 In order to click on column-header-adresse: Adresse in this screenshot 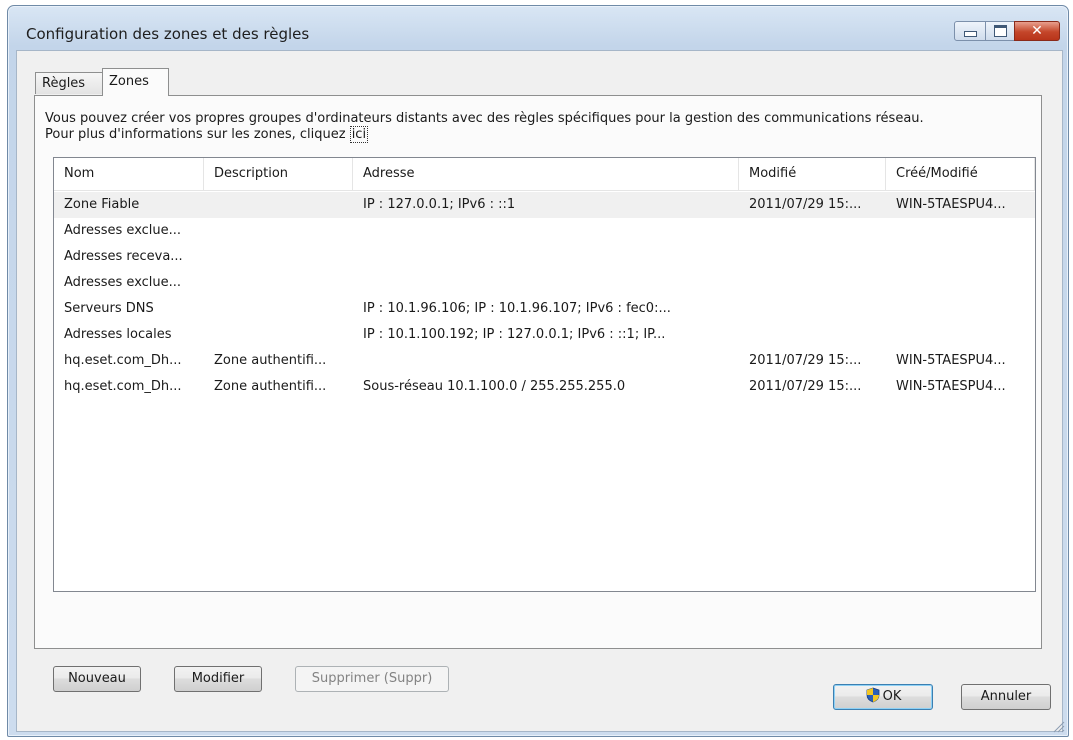, I will do `click(546, 174)`.